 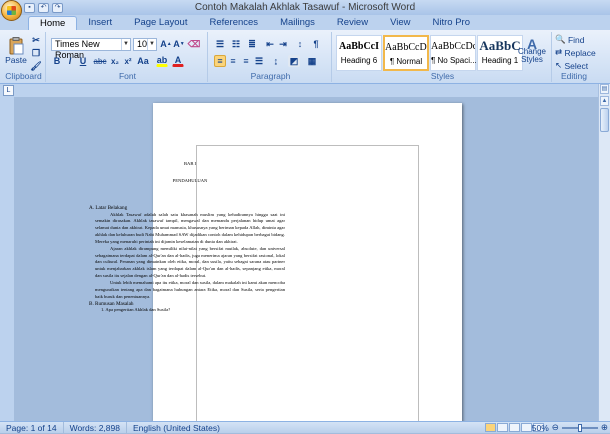 I want to click on section-heading-a: A. Latar Belakang, so click(x=108, y=207).